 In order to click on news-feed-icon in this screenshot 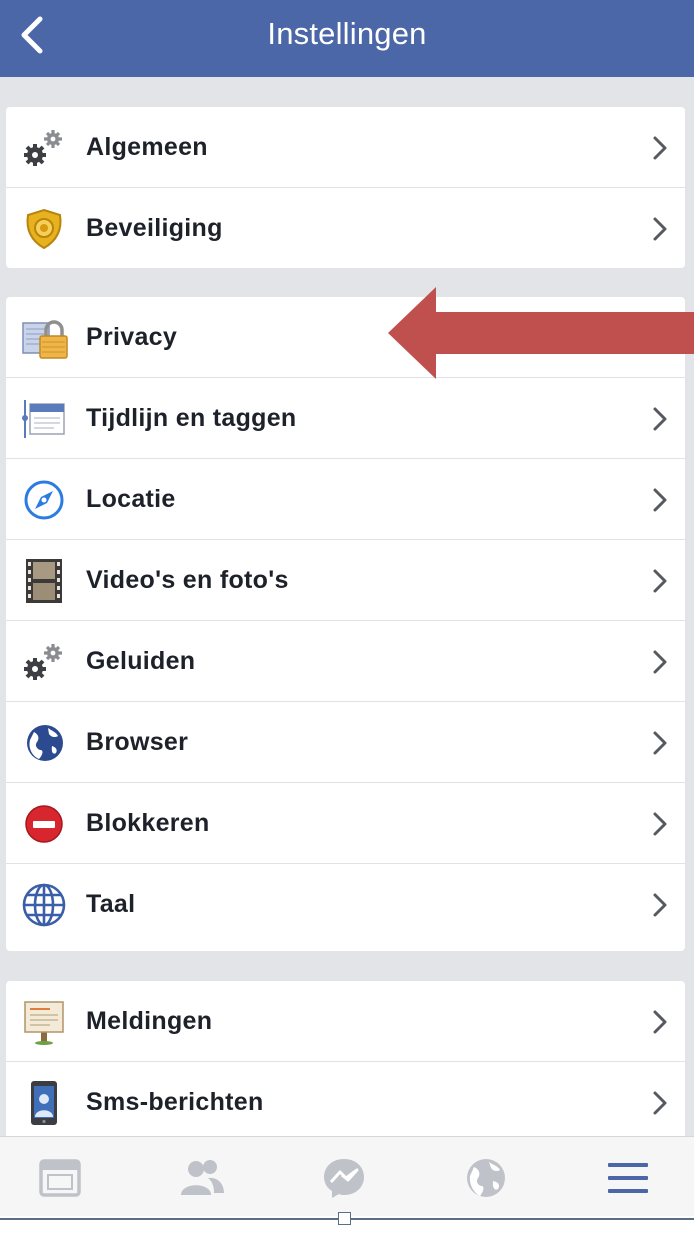, I will do `click(60, 1178)`.